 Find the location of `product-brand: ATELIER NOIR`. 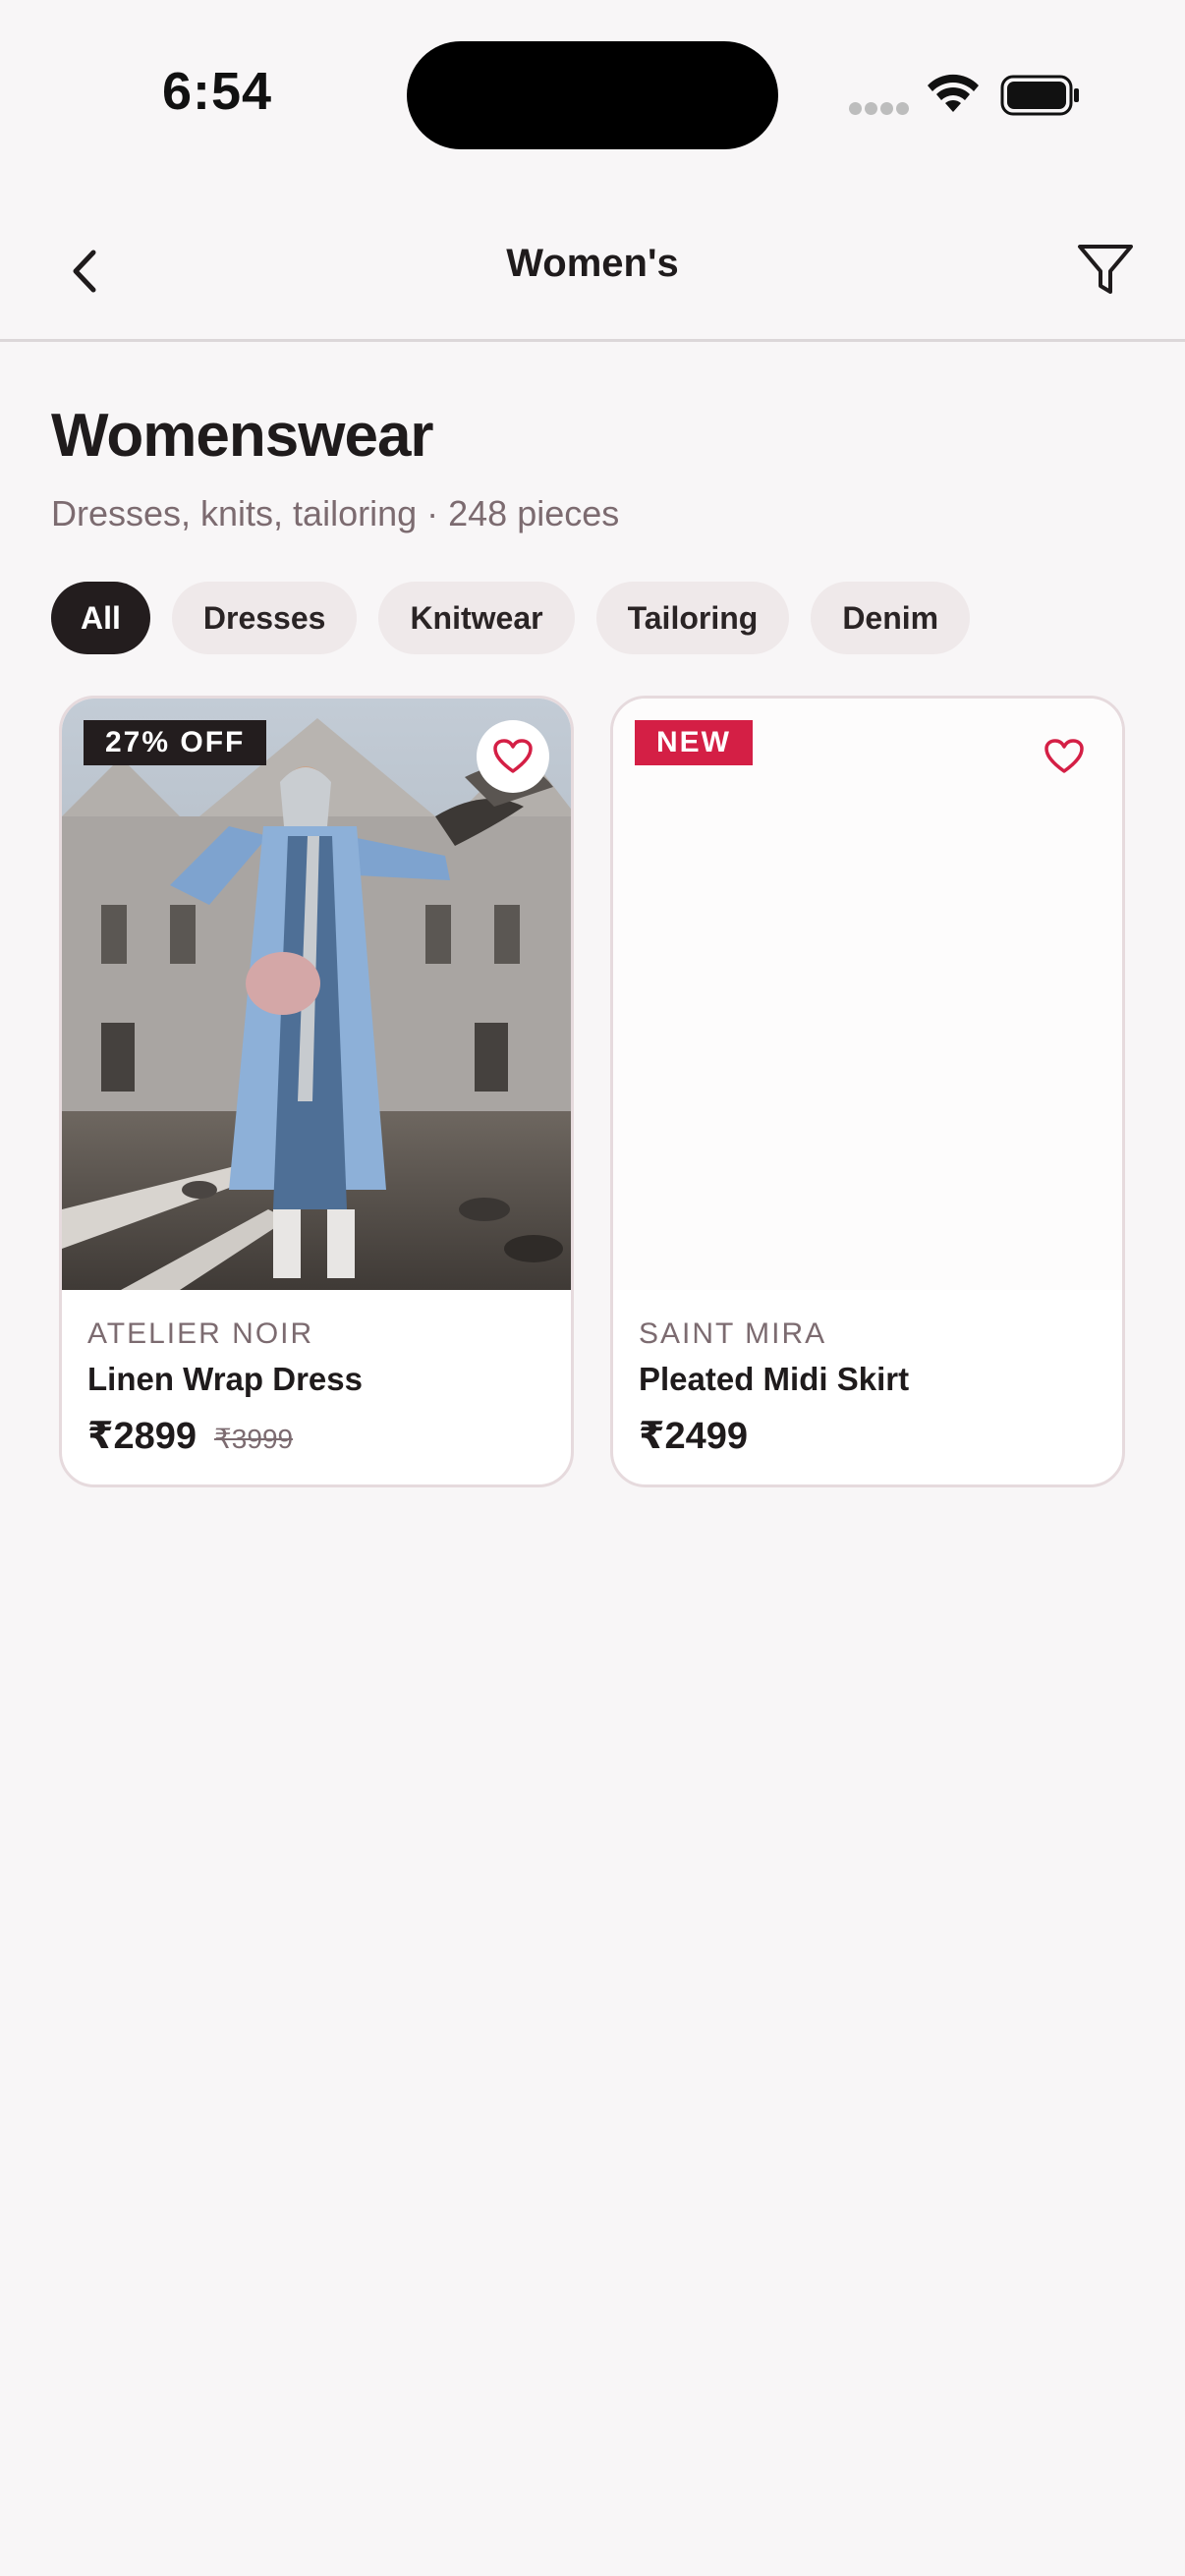

product-brand: ATELIER NOIR is located at coordinates (200, 1333).